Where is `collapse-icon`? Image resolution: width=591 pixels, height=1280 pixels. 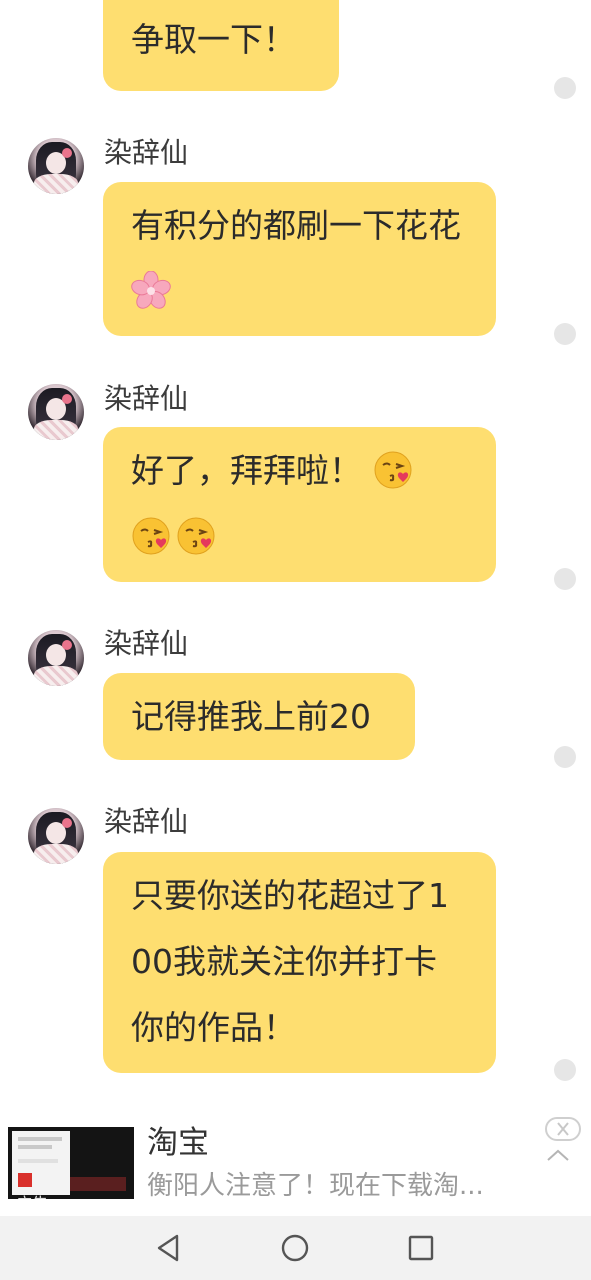
collapse-icon is located at coordinates (558, 1155).